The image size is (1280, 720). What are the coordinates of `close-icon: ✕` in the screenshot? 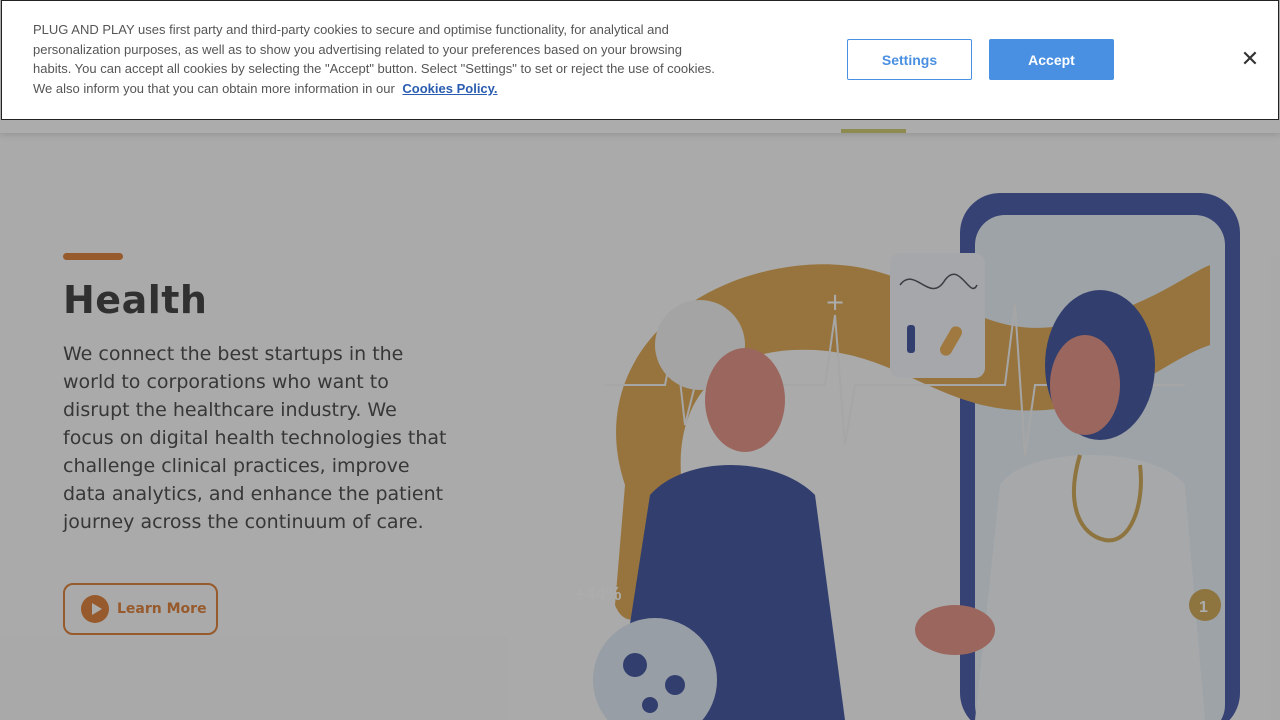 It's located at (1250, 59).